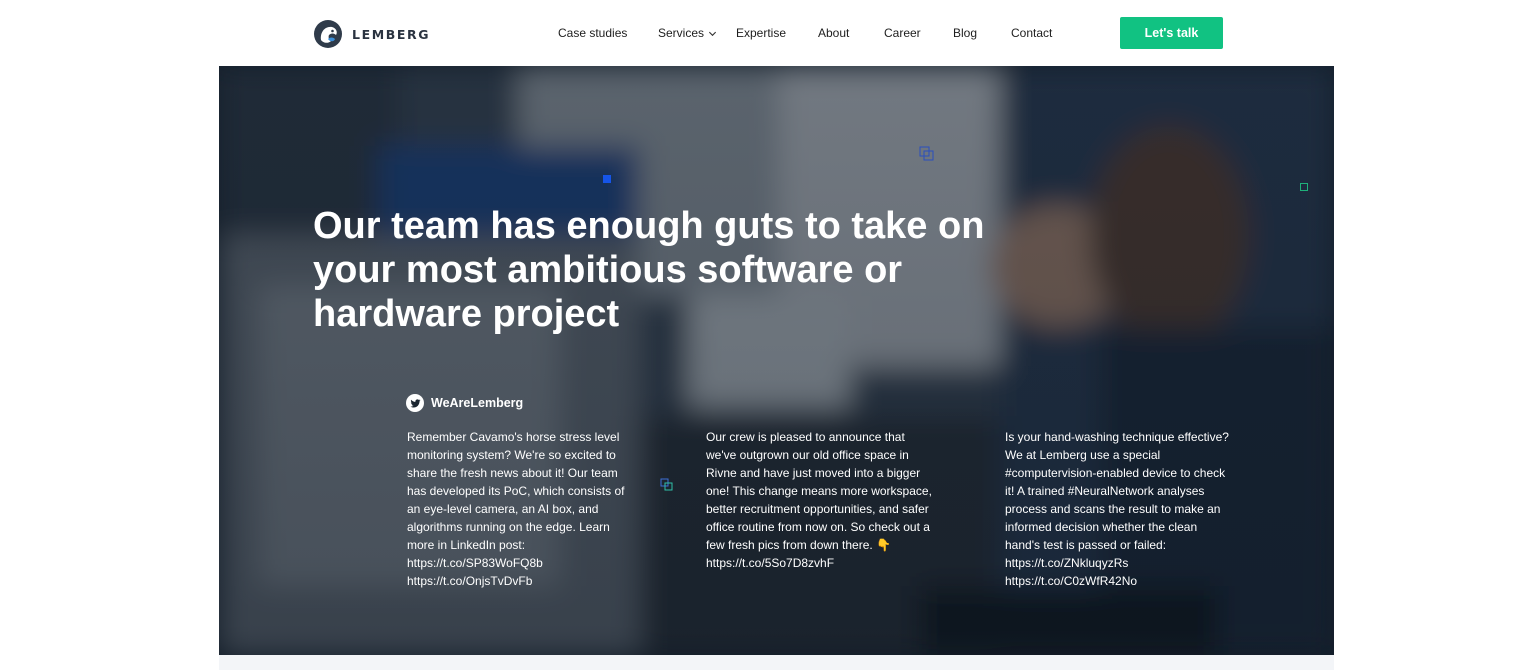  What do you see at coordinates (1031, 33) in the screenshot?
I see `nav-contact: Contact` at bounding box center [1031, 33].